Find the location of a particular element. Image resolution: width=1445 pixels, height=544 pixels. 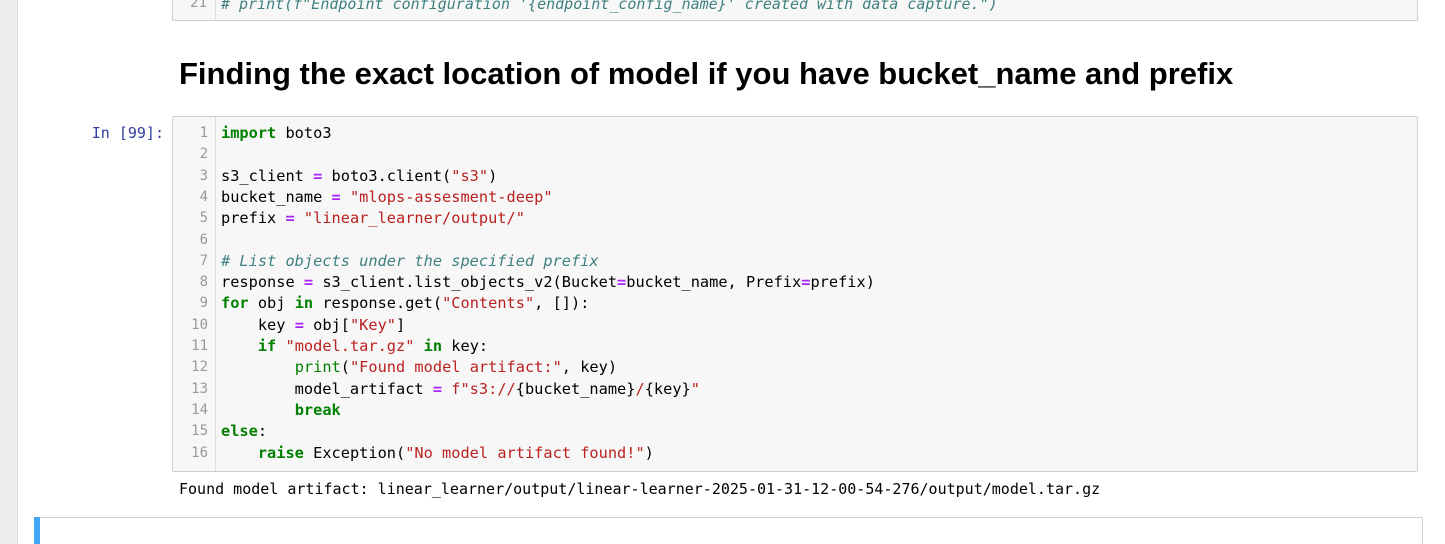

code-token: else is located at coordinates (239, 431).